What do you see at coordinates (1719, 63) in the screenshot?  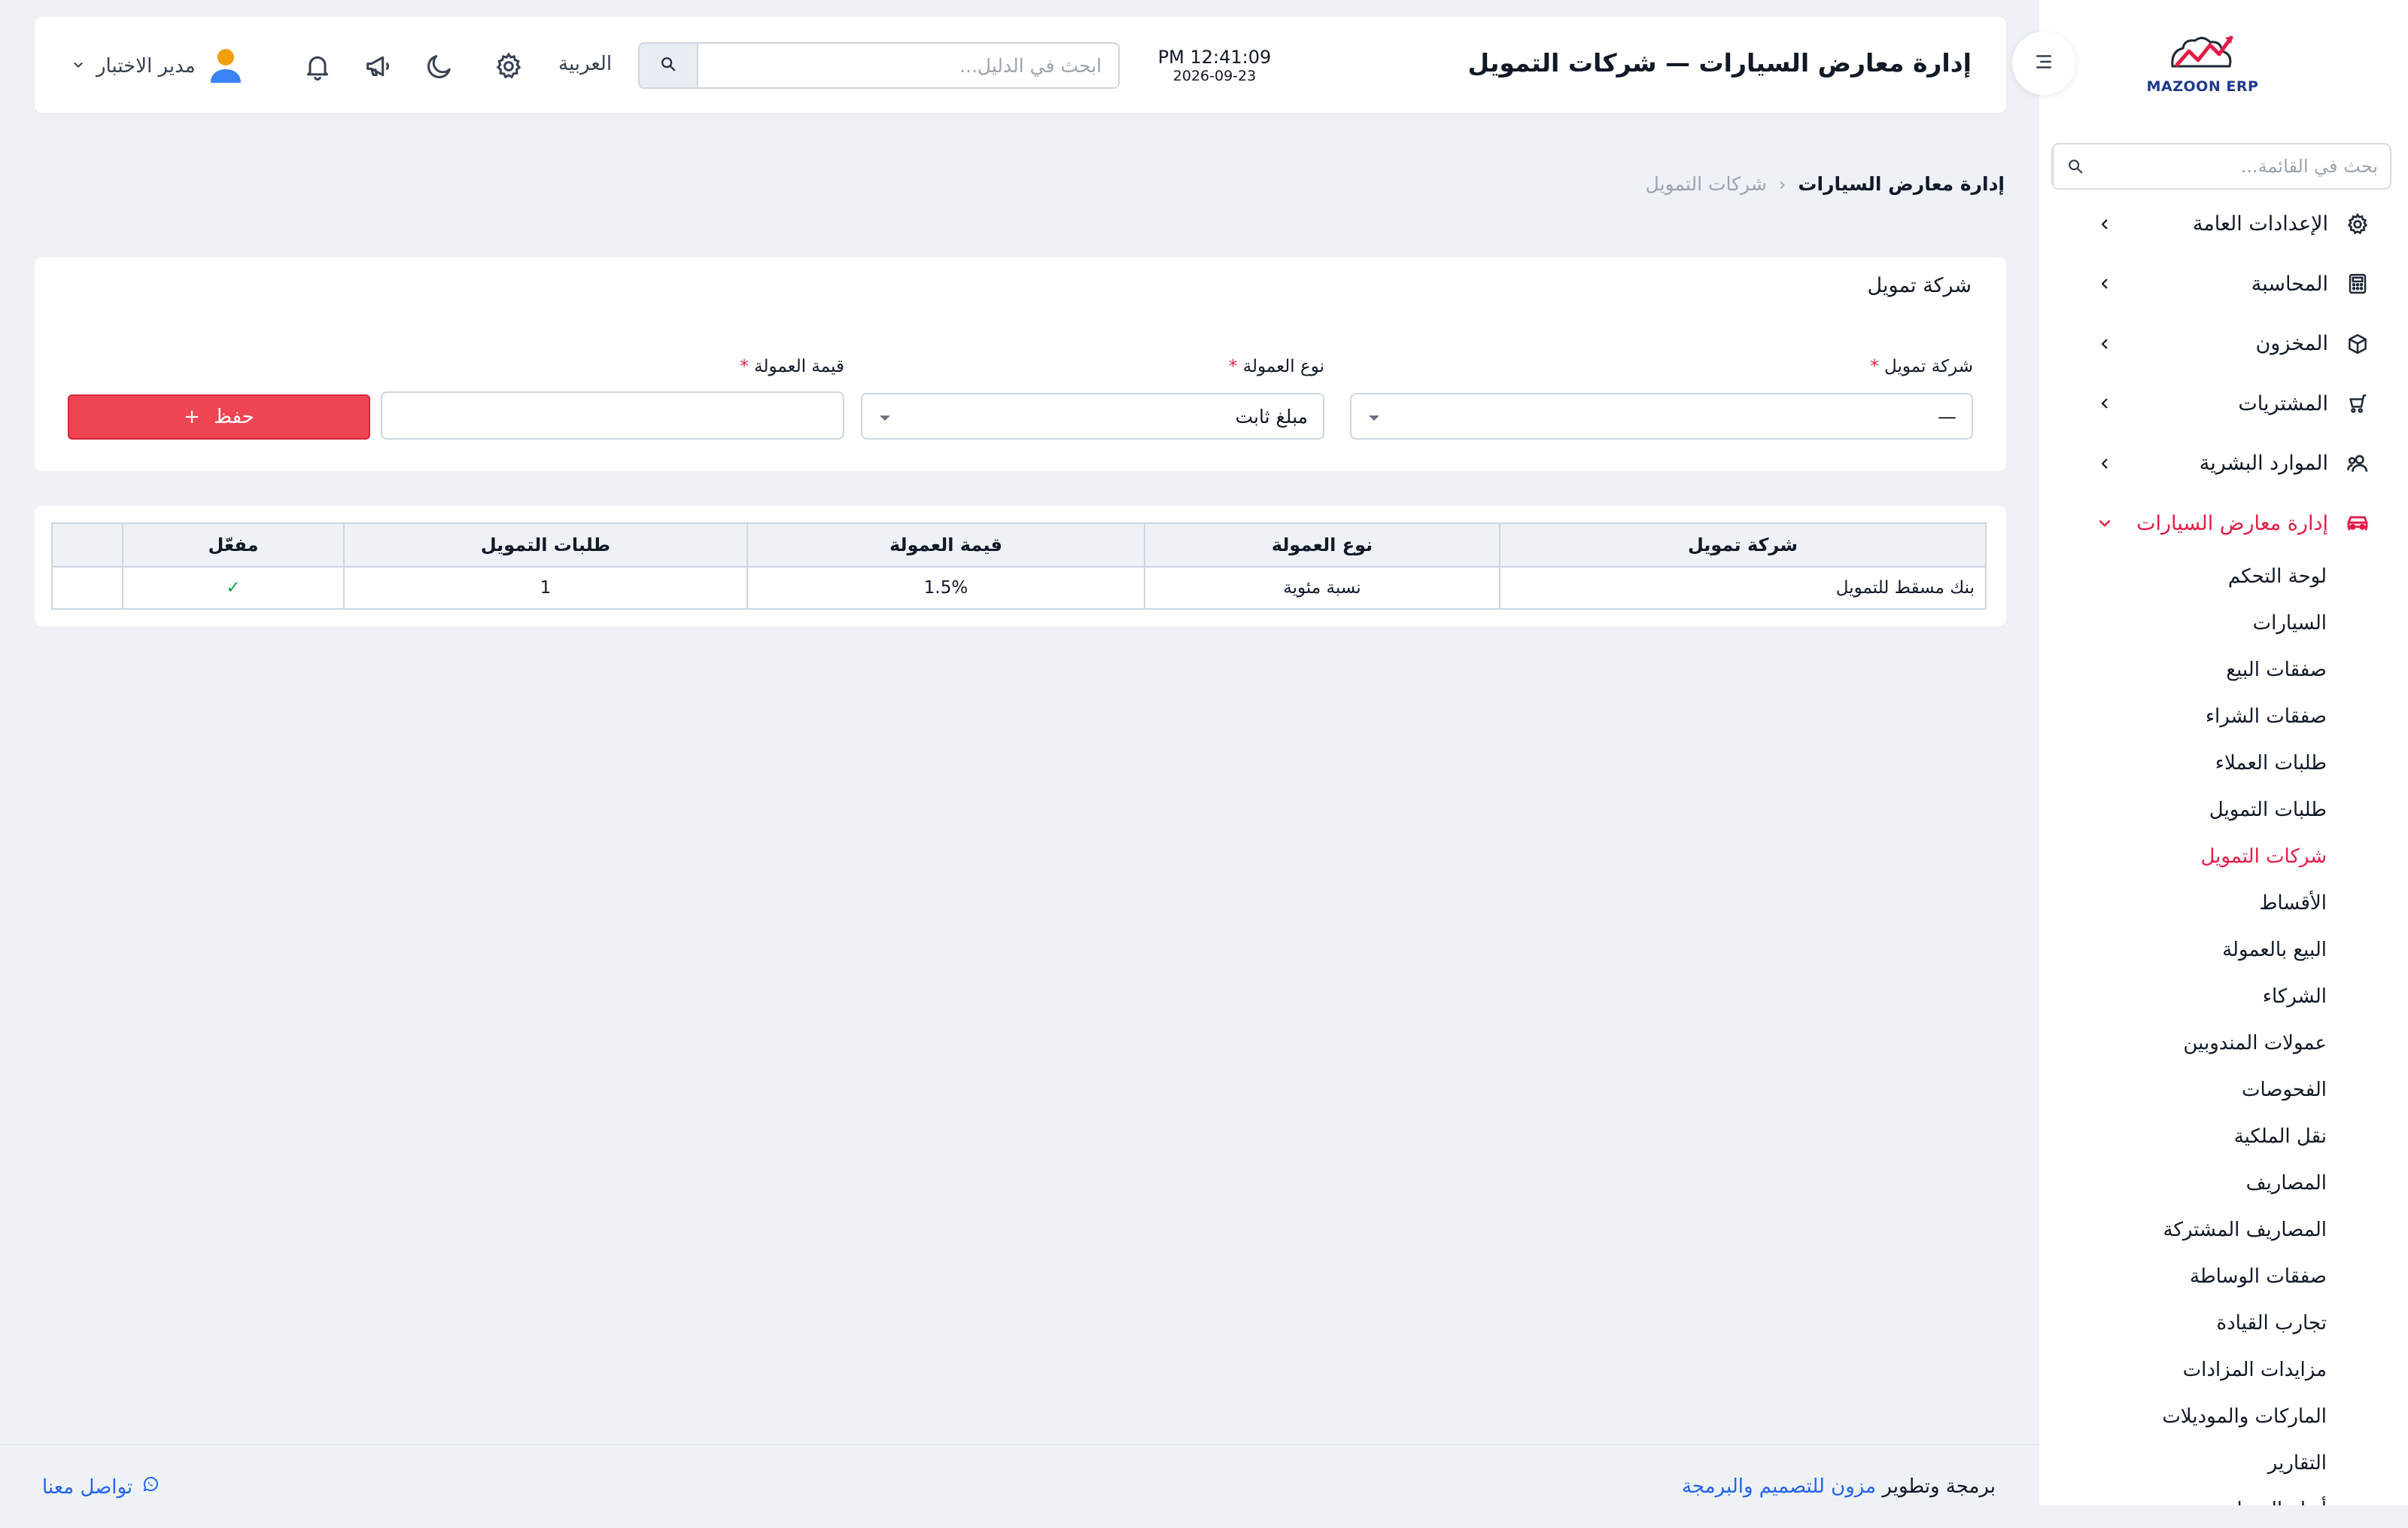 I see `page-title: إدارة معارض السيارات — شركات التمويل` at bounding box center [1719, 63].